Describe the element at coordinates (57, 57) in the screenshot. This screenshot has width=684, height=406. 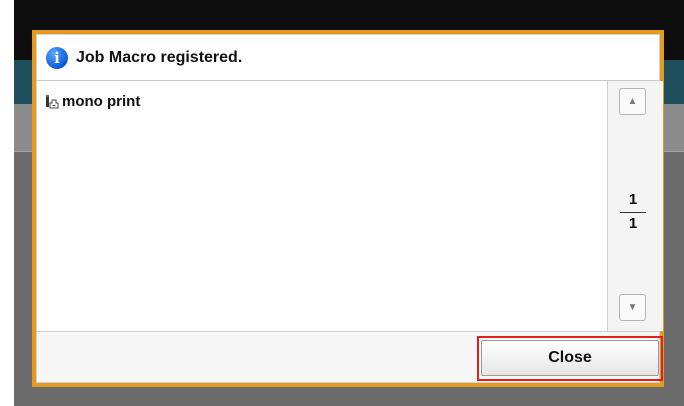
I see `info-icon: i` at that location.